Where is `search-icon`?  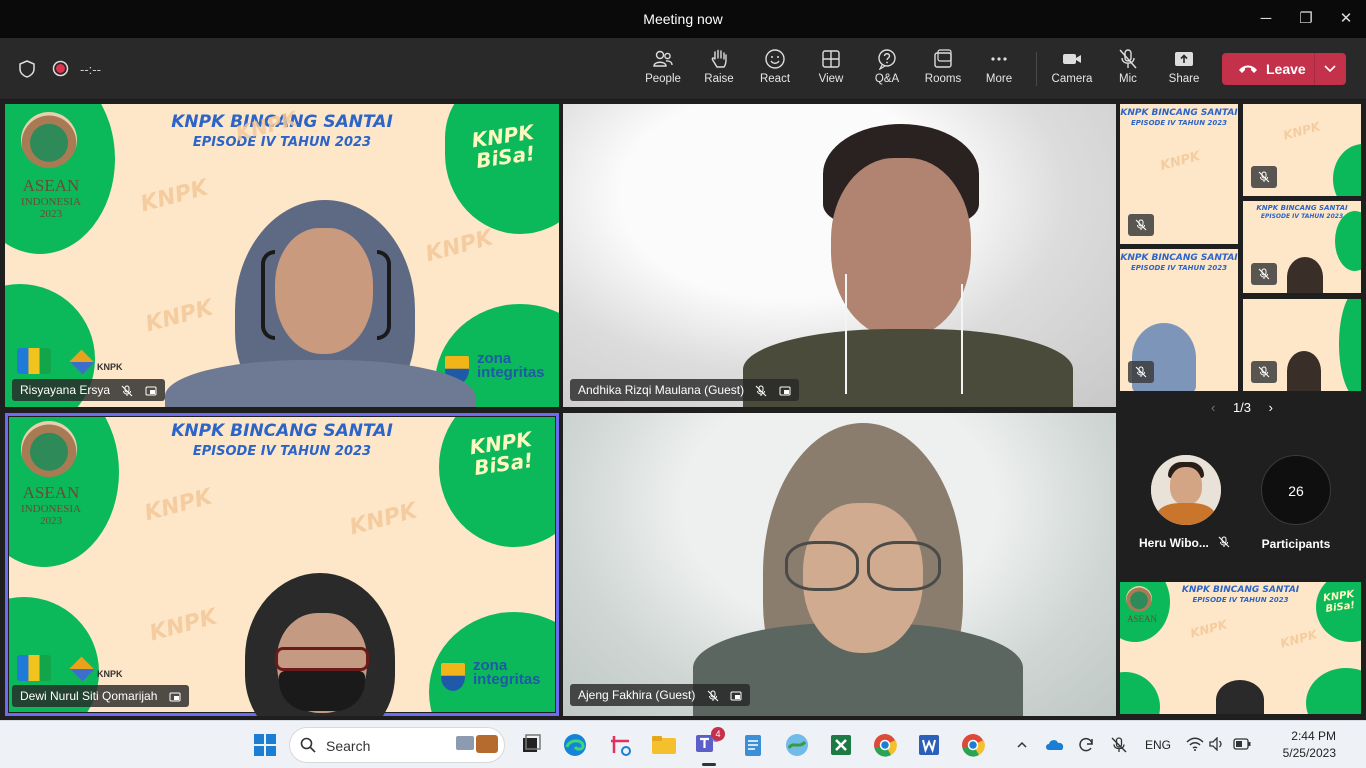 search-icon is located at coordinates (308, 745).